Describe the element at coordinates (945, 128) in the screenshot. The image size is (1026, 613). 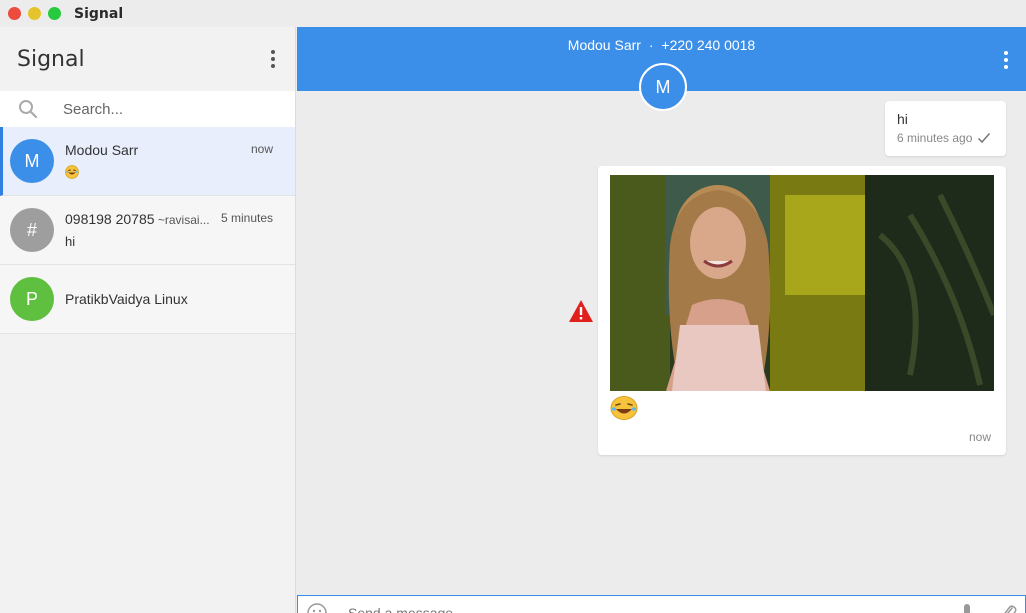
I see `message-bubble-outgoing: hi 6 minutes ago` at that location.